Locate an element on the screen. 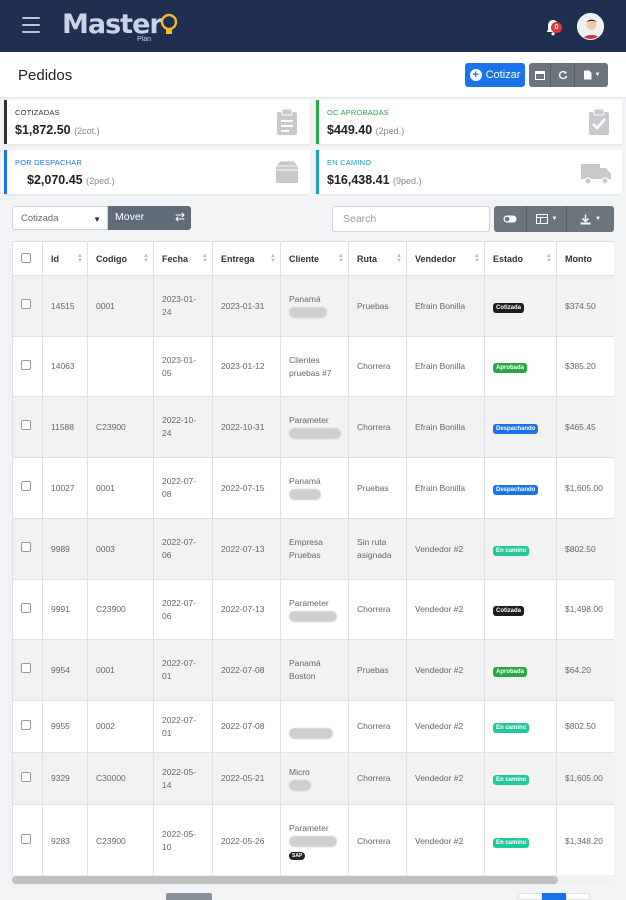 The height and width of the screenshot is (900, 626). status-badge: En camino is located at coordinates (511, 842).